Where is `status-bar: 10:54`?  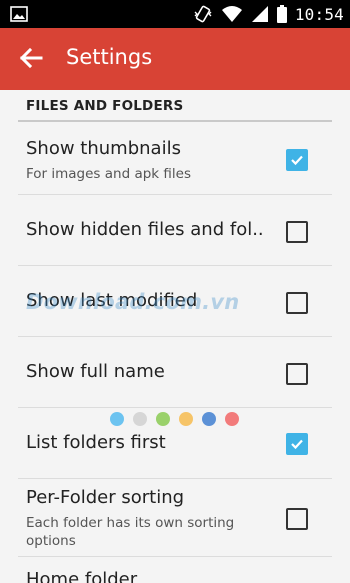 status-bar: 10:54 is located at coordinates (175, 14).